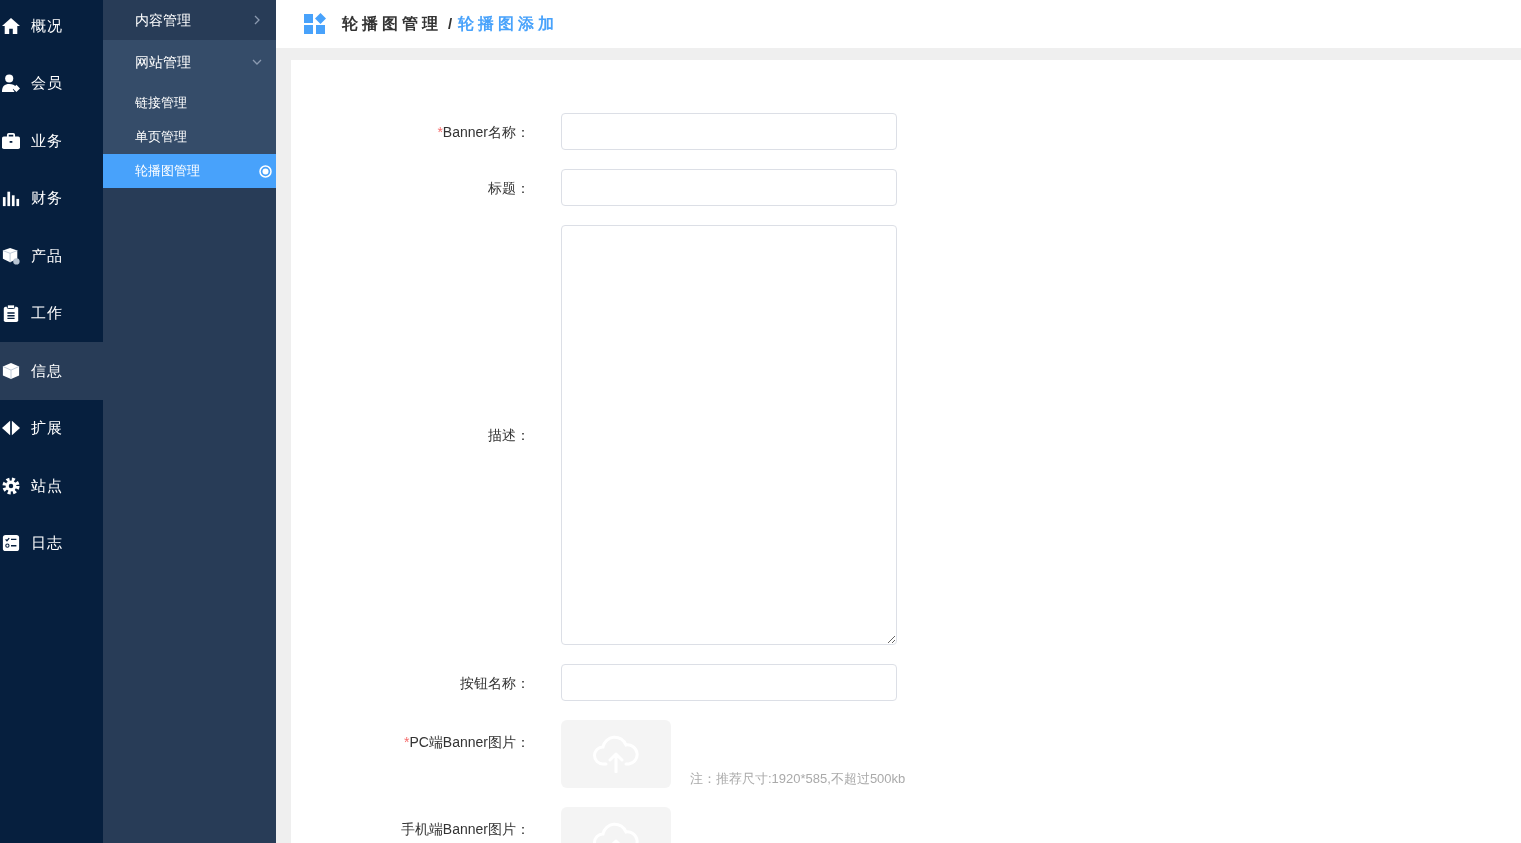 This screenshot has height=843, width=1521. What do you see at coordinates (798, 779) in the screenshot?
I see `upload-hint: 注：推荐尺寸:1920*585,不超过500kb` at bounding box center [798, 779].